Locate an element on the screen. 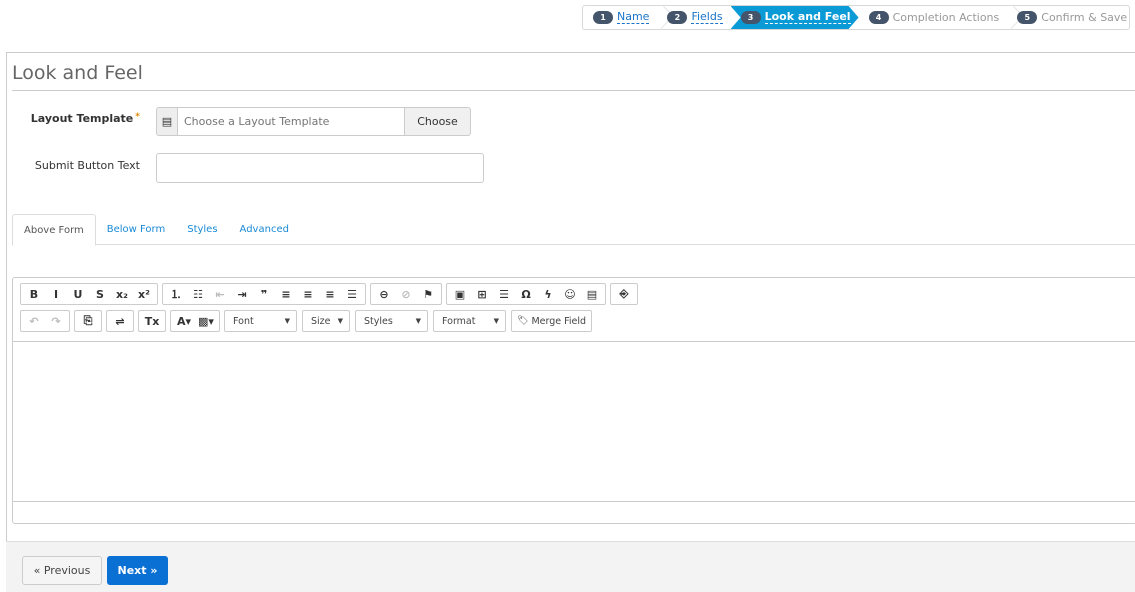 The height and width of the screenshot is (592, 1135). blockquote-icon: ❞ is located at coordinates (264, 294).